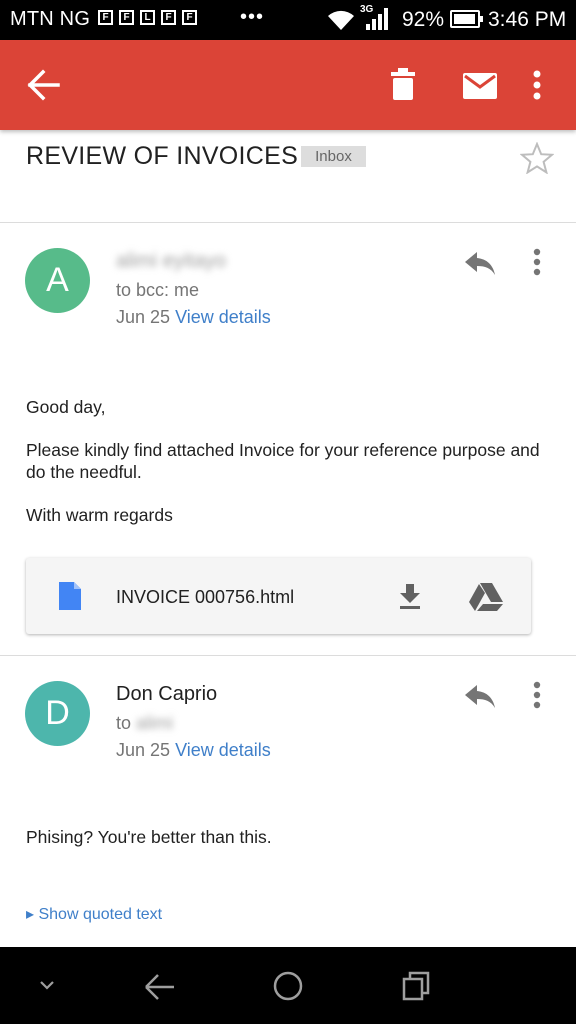 This screenshot has width=576, height=1024. What do you see at coordinates (527, 19) in the screenshot?
I see `clock: 3:46 PM` at bounding box center [527, 19].